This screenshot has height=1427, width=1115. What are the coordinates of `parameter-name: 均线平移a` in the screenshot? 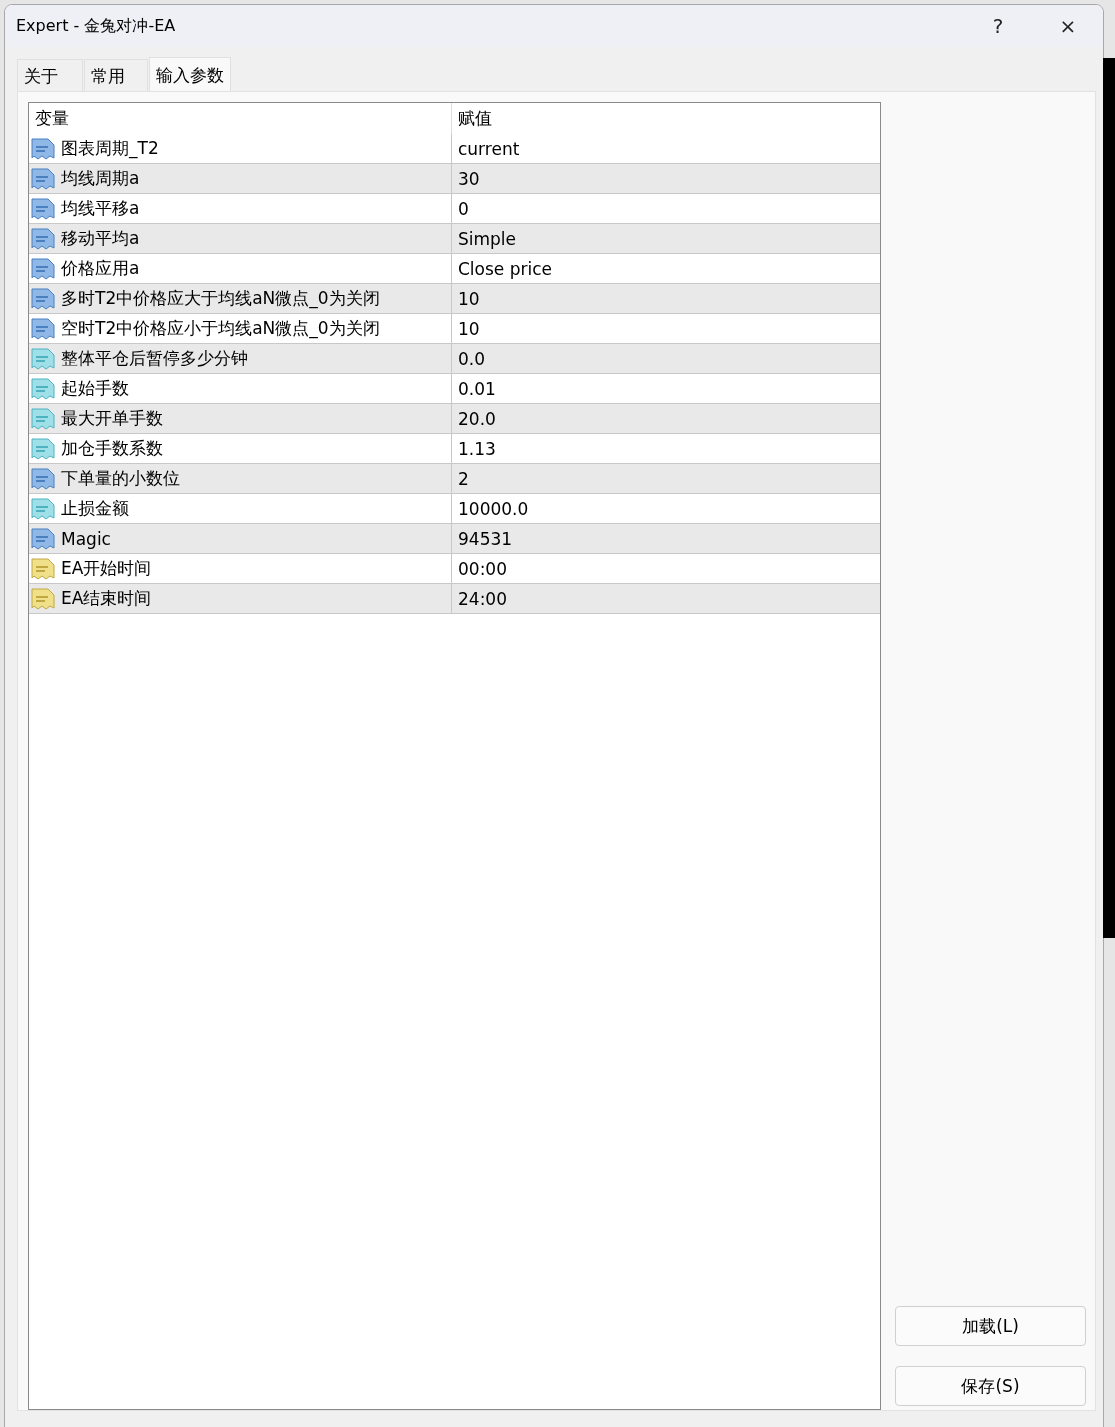 It's located at (100, 208).